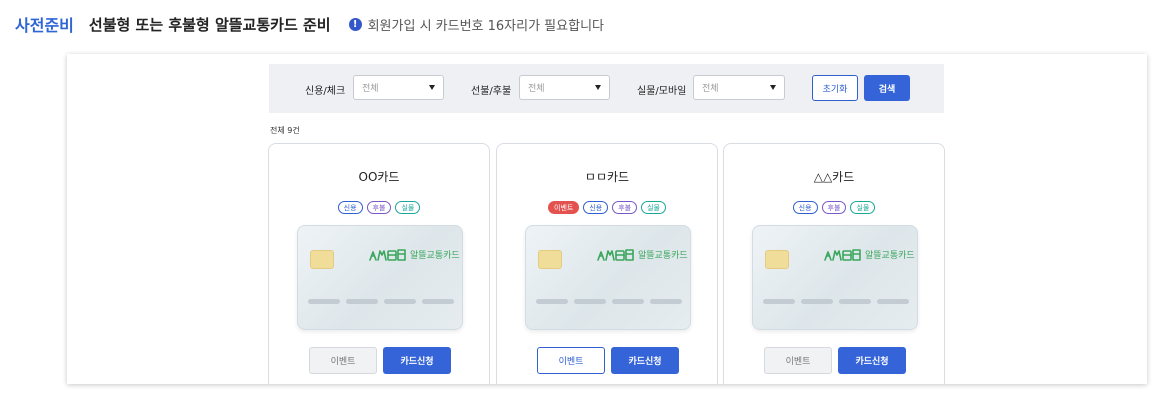 This screenshot has width=1176, height=397. I want to click on alert-icon: !, so click(355, 24).